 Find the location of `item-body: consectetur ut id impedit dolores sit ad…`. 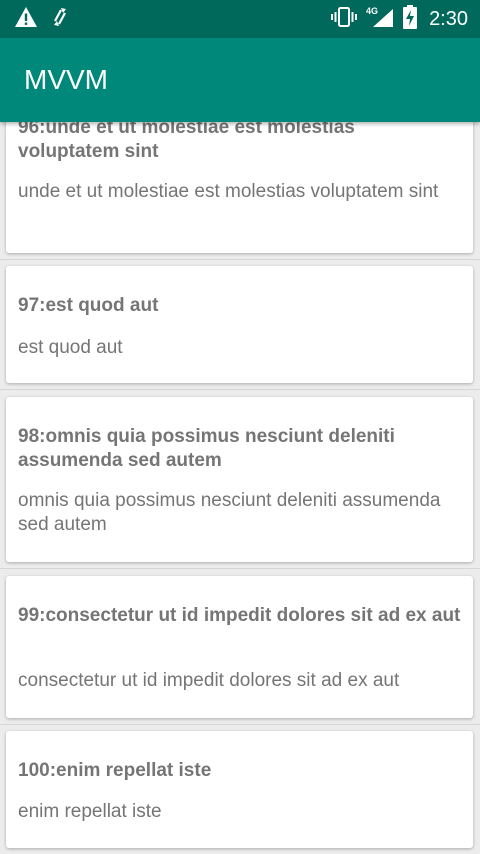

item-body: consectetur ut id impedit dolores sit ad… is located at coordinates (209, 680).